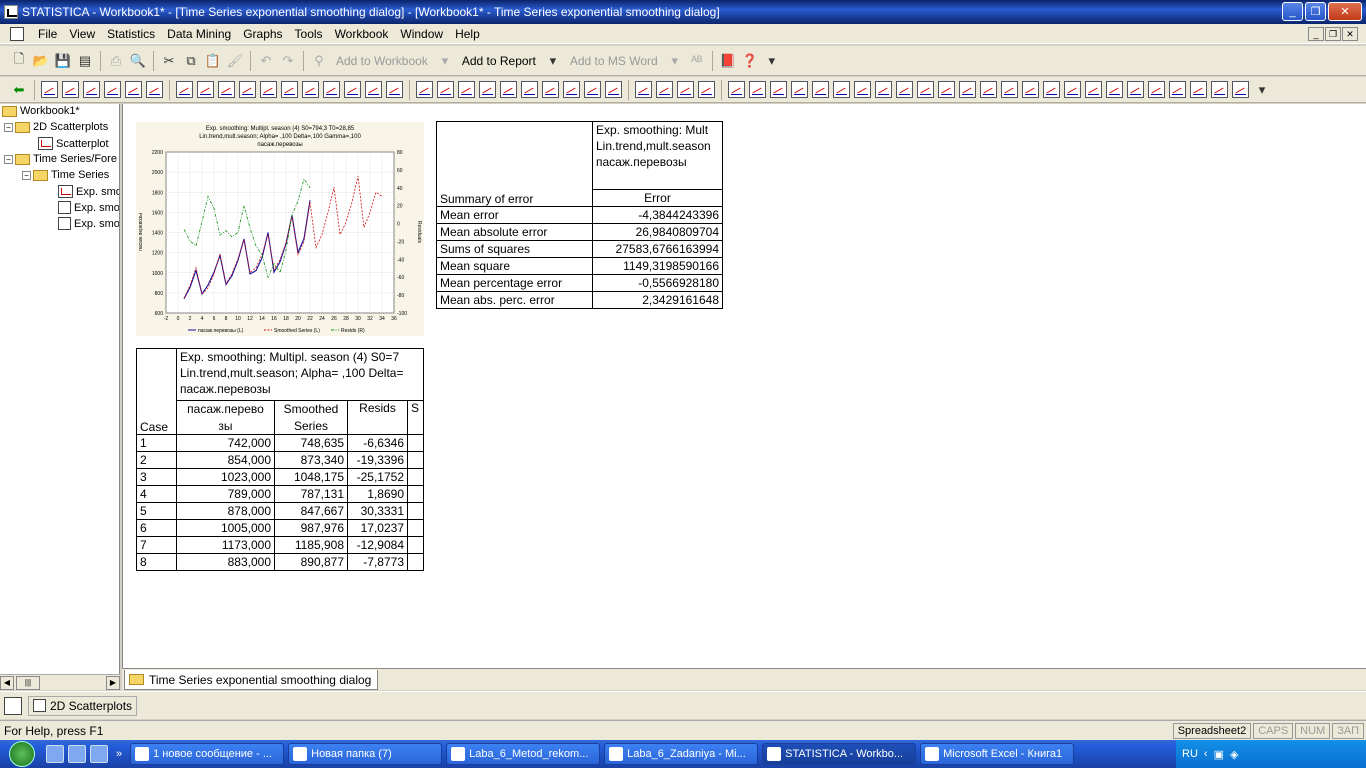  What do you see at coordinates (1234, 754) in the screenshot?
I see `volume-icon: ◈` at bounding box center [1234, 754].